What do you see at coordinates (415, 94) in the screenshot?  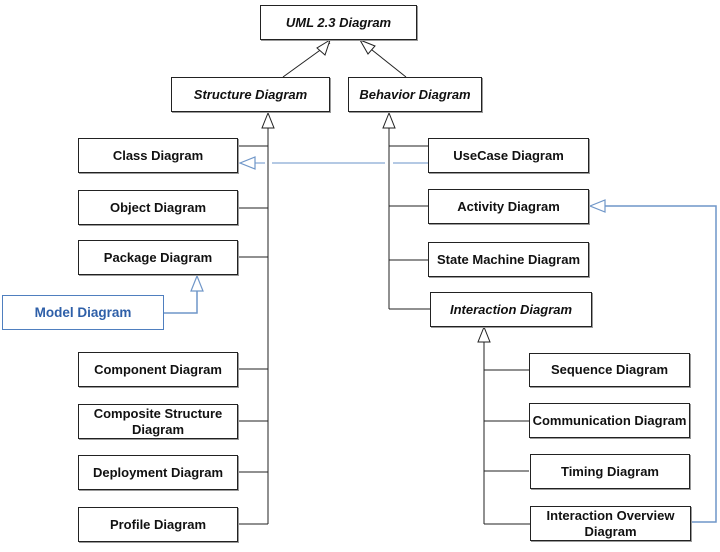 I see `node-behavior-diagram: Behavior Diagram` at bounding box center [415, 94].